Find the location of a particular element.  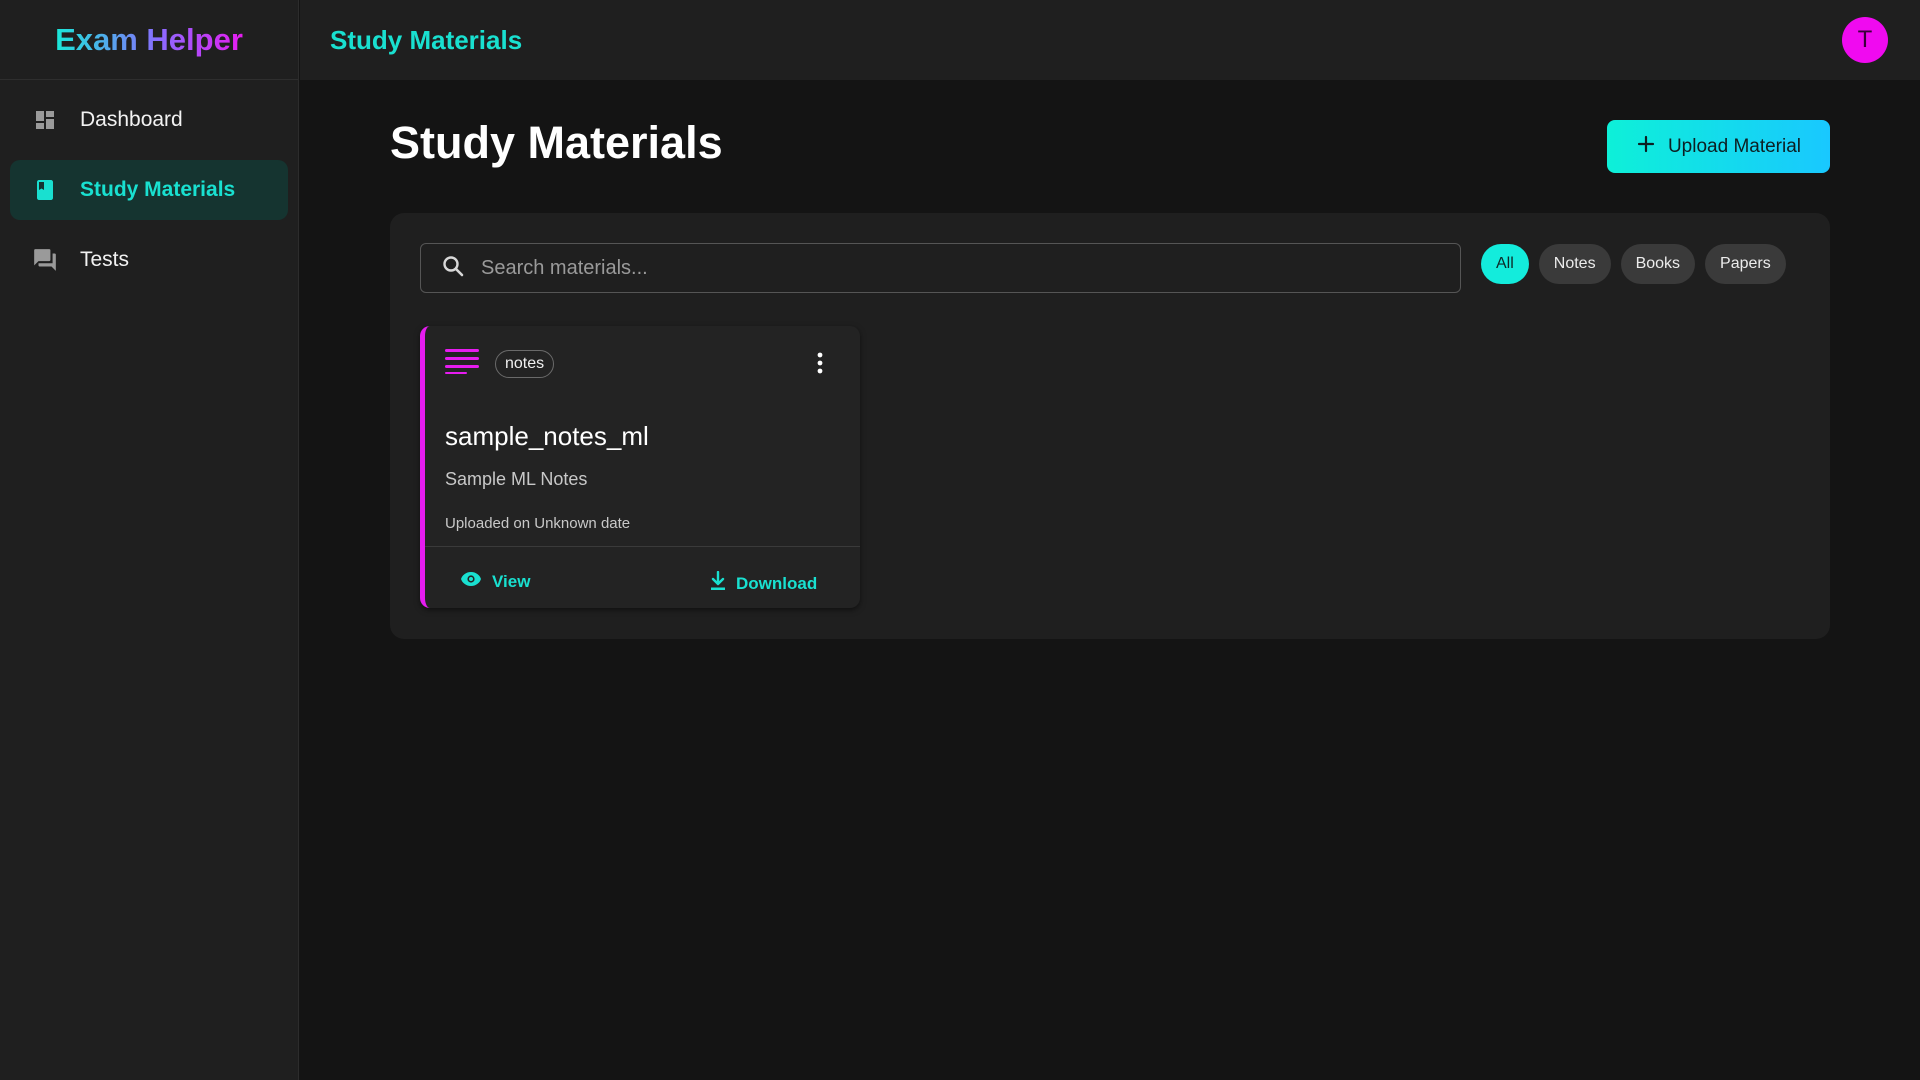

search-box is located at coordinates (940, 268).